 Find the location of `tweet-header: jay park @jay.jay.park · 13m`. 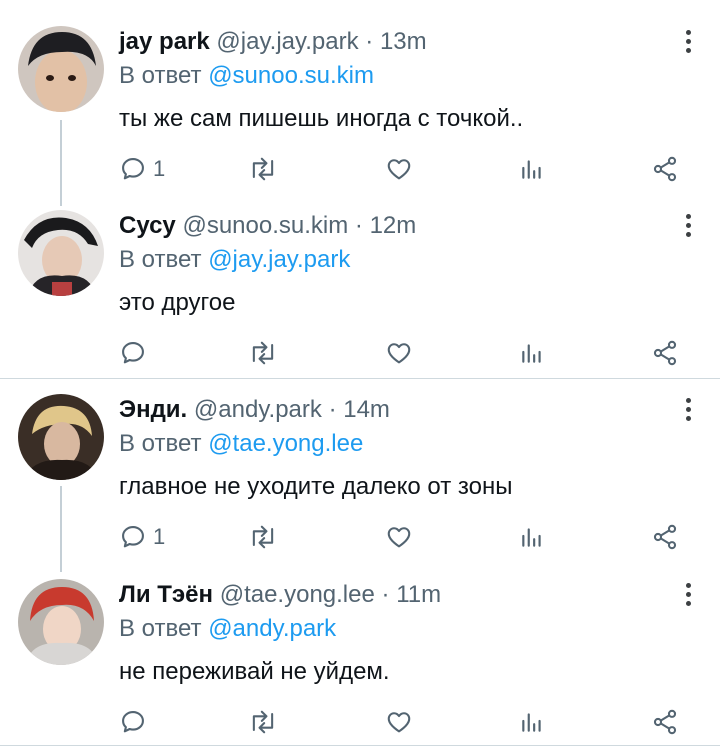

tweet-header: jay park @jay.jay.park · 13m is located at coordinates (273, 42).